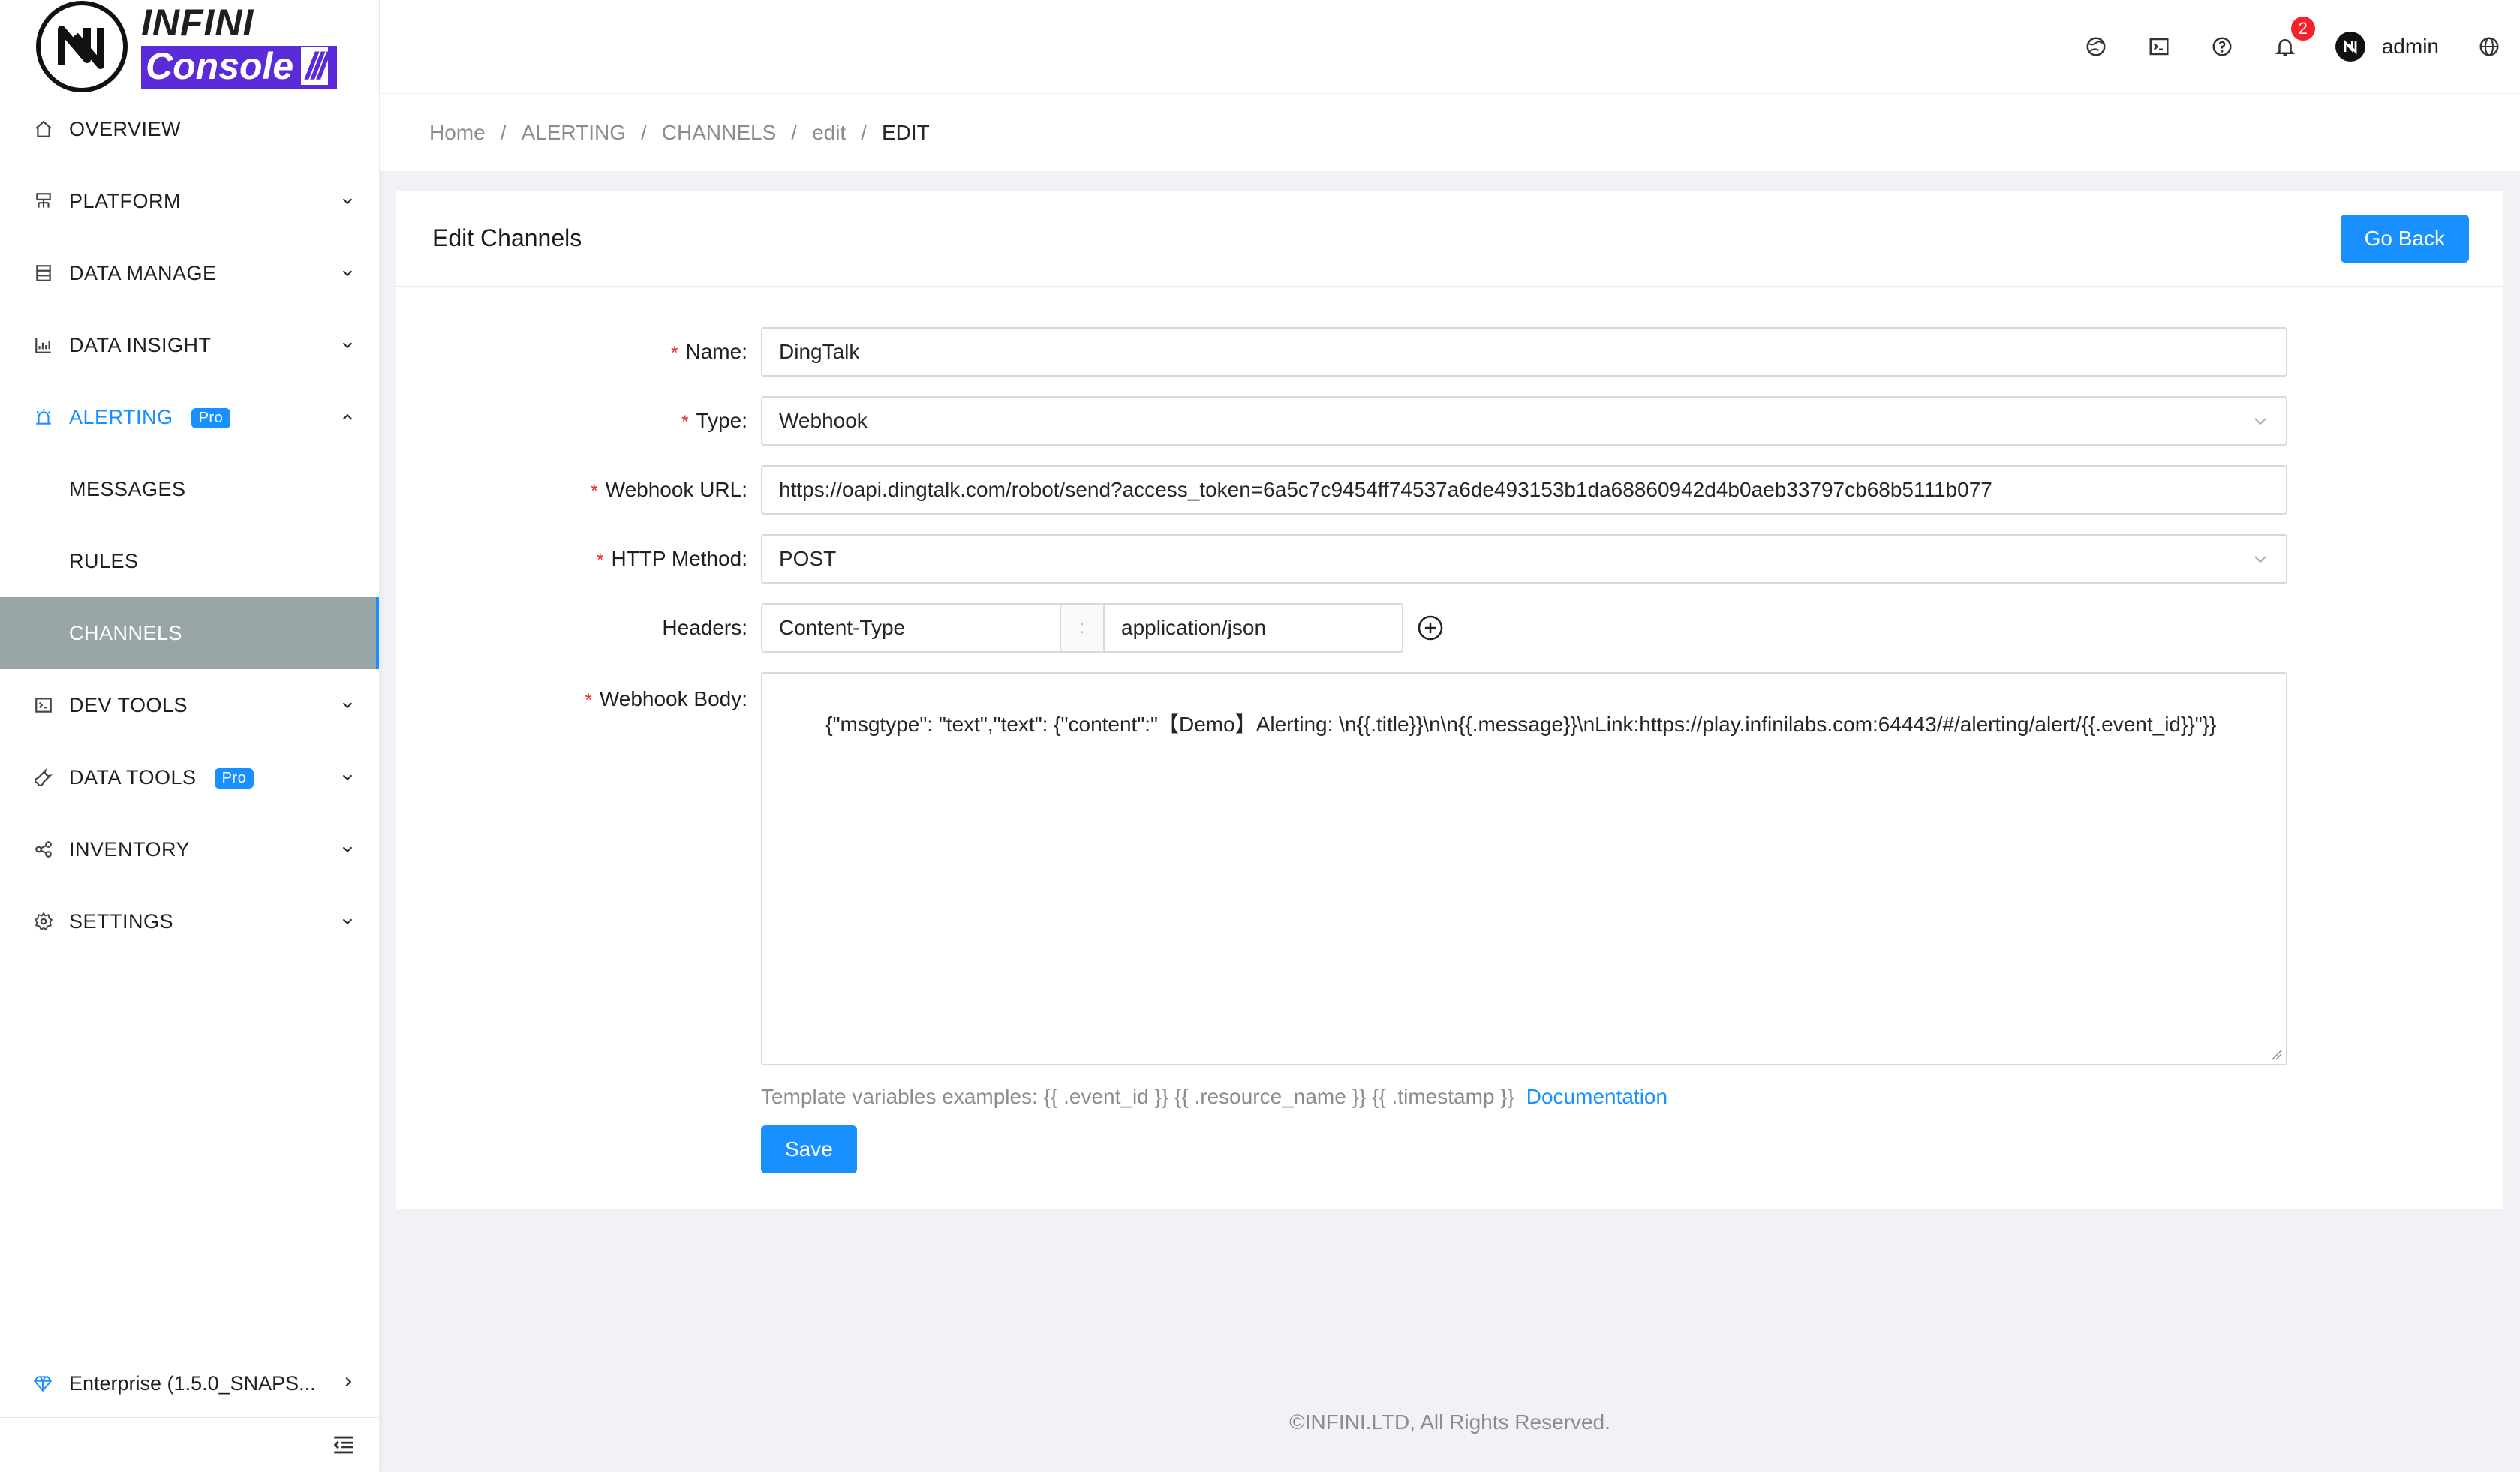 The width and height of the screenshot is (2520, 1472). I want to click on sidebar-item-data-manage: DATA MANAGE, so click(189, 273).